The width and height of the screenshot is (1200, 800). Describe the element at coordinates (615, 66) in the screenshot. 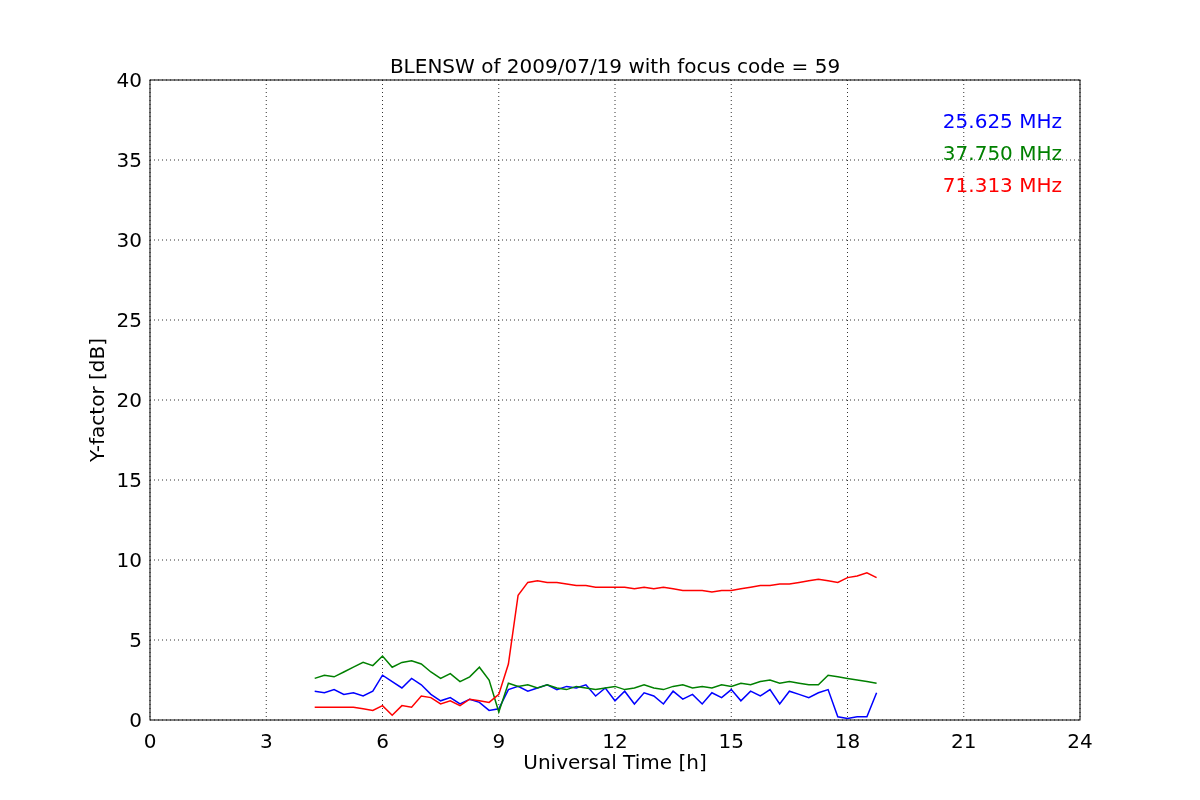

I see `chart-title: BLENSW of 2009/07/19 with focus code = 59` at that location.